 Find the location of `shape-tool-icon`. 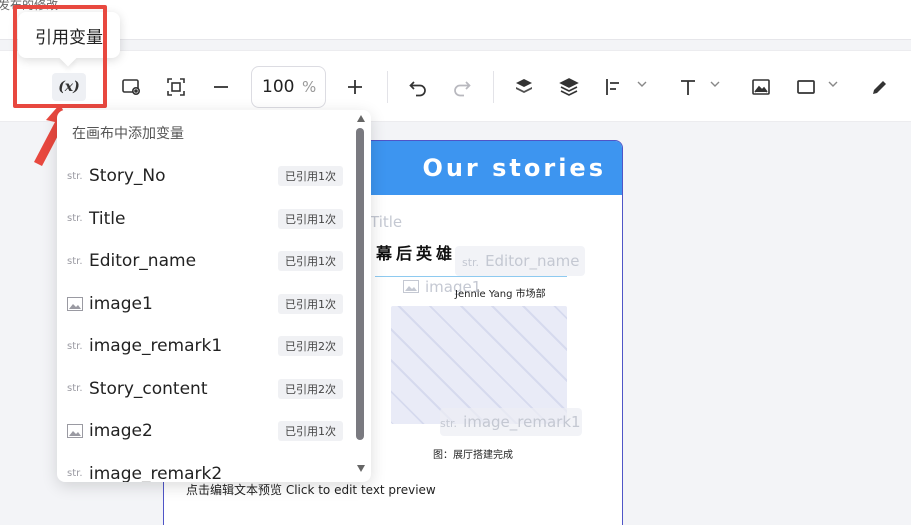

shape-tool-icon is located at coordinates (806, 87).